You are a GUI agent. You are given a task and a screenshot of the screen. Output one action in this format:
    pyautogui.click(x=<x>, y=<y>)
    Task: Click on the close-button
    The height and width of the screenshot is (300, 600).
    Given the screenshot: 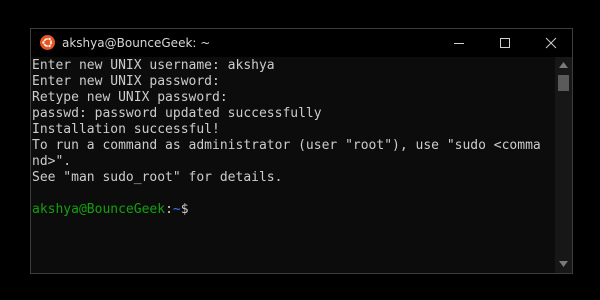 What is the action you would take?
    pyautogui.click(x=550, y=43)
    